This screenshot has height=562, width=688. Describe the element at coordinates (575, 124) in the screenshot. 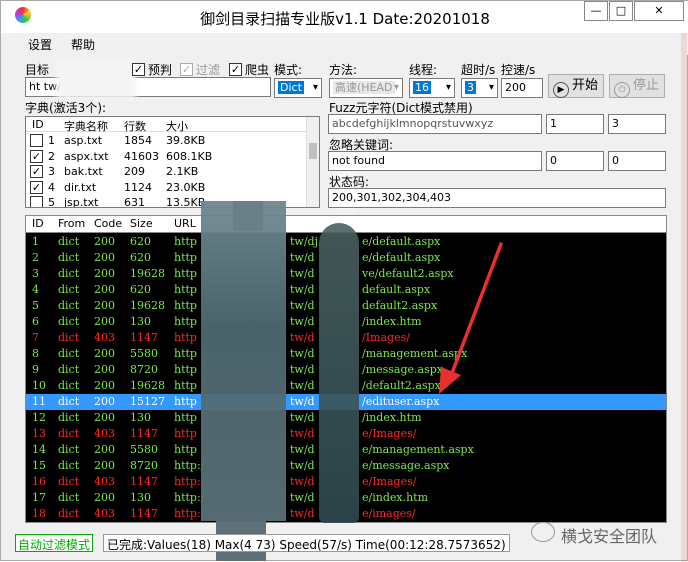

I see `fuzz-min-input: 1` at that location.